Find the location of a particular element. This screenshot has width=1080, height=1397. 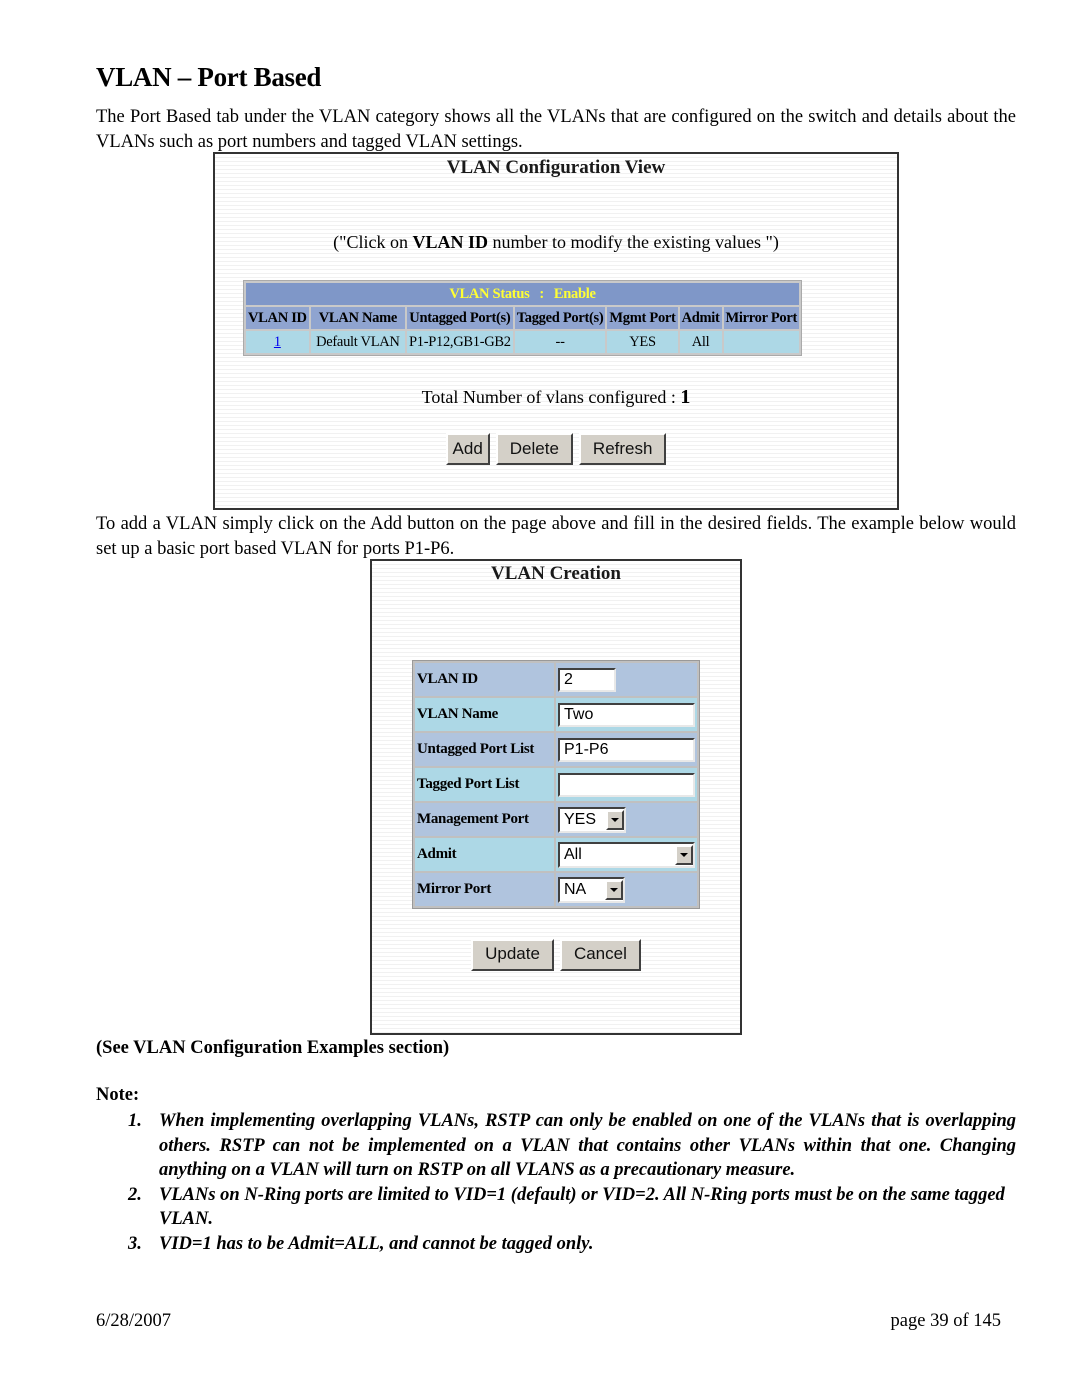

form-row-untagged: Untagged Port List is located at coordinates (556, 749).